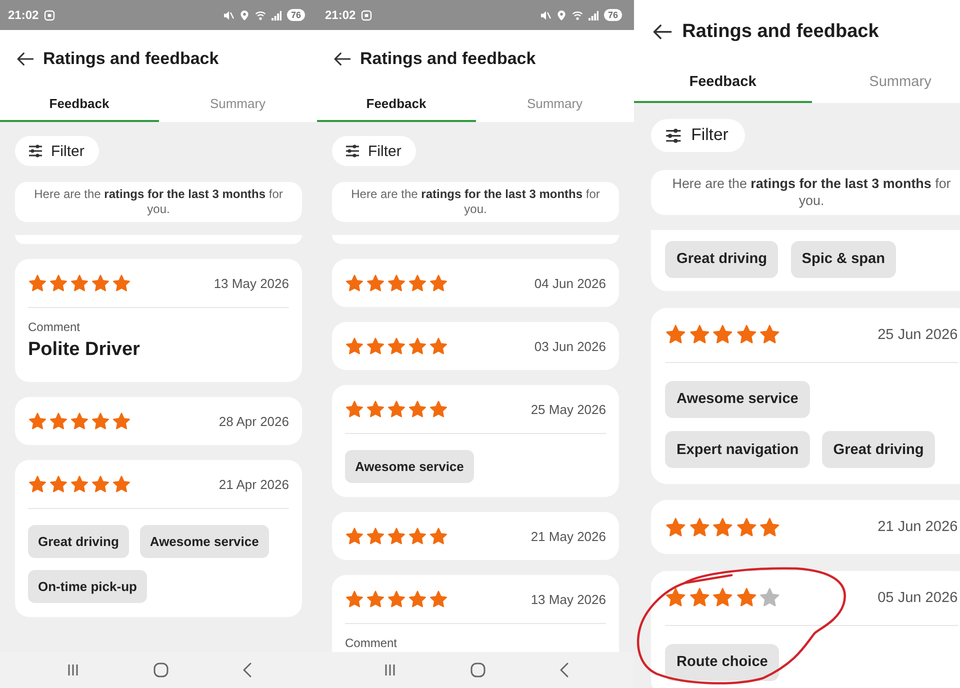  Describe the element at coordinates (918, 598) in the screenshot. I see `rating-date: 05 Jun 2026` at that location.